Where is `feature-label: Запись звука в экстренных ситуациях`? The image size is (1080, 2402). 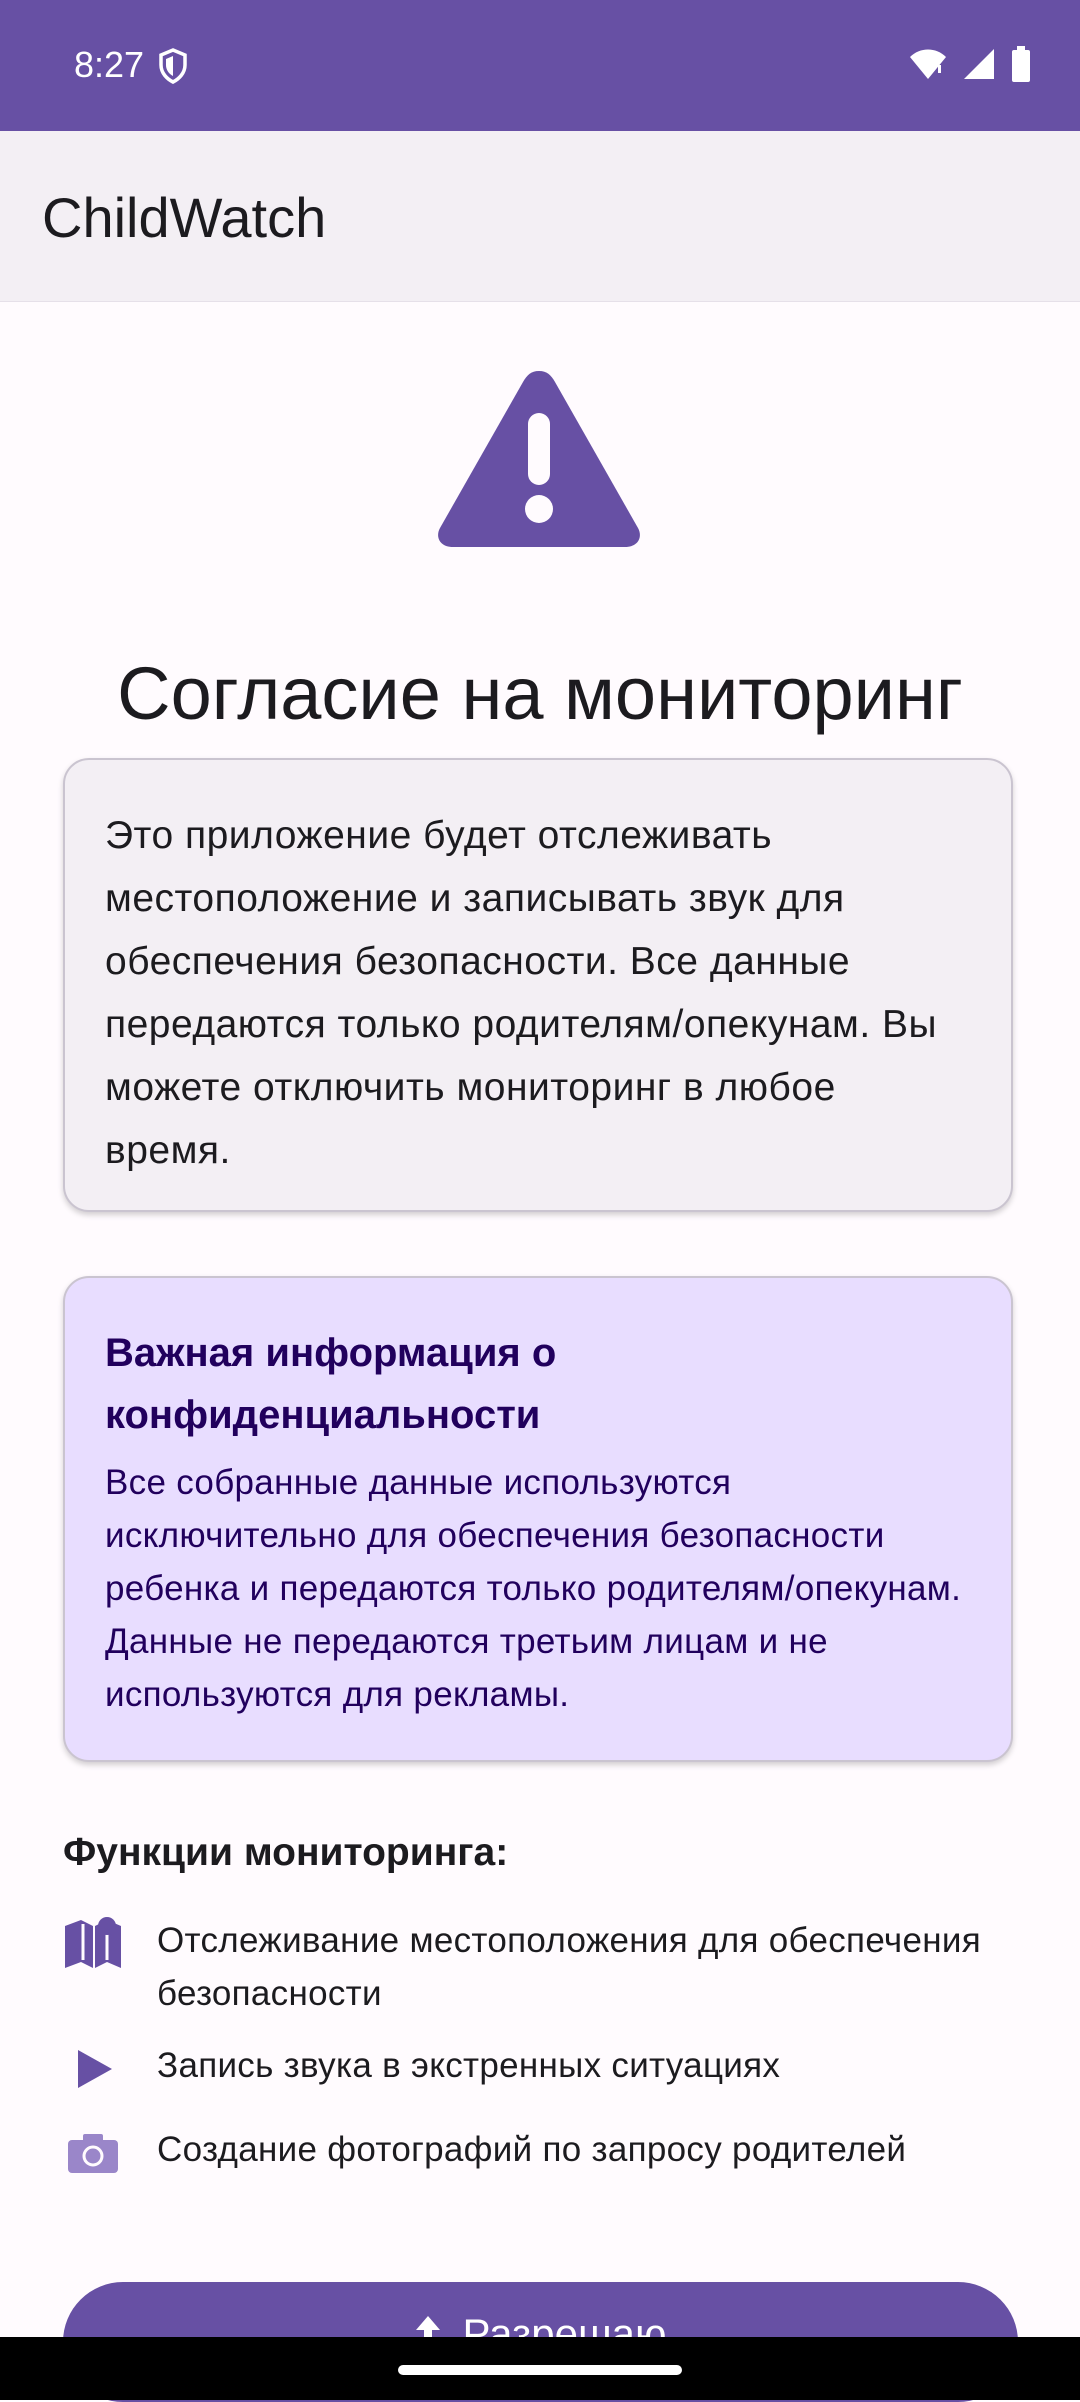 feature-label: Запись звука в экстренных ситуациях is located at coordinates (469, 2065).